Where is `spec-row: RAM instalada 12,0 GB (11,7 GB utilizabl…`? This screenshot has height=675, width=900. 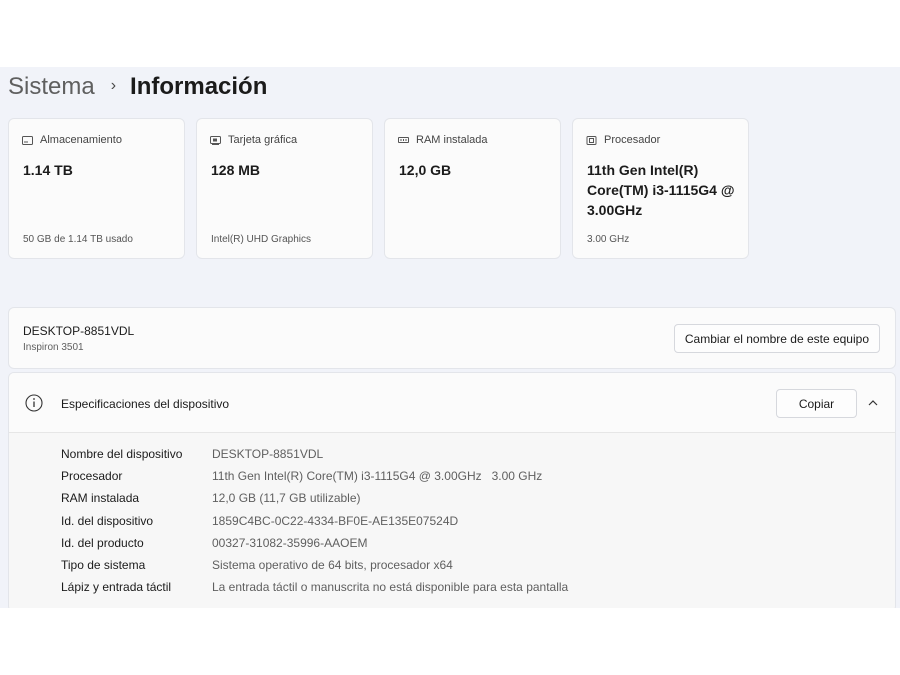 spec-row: RAM instalada 12,0 GB (11,7 GB utilizabl… is located at coordinates (314, 498).